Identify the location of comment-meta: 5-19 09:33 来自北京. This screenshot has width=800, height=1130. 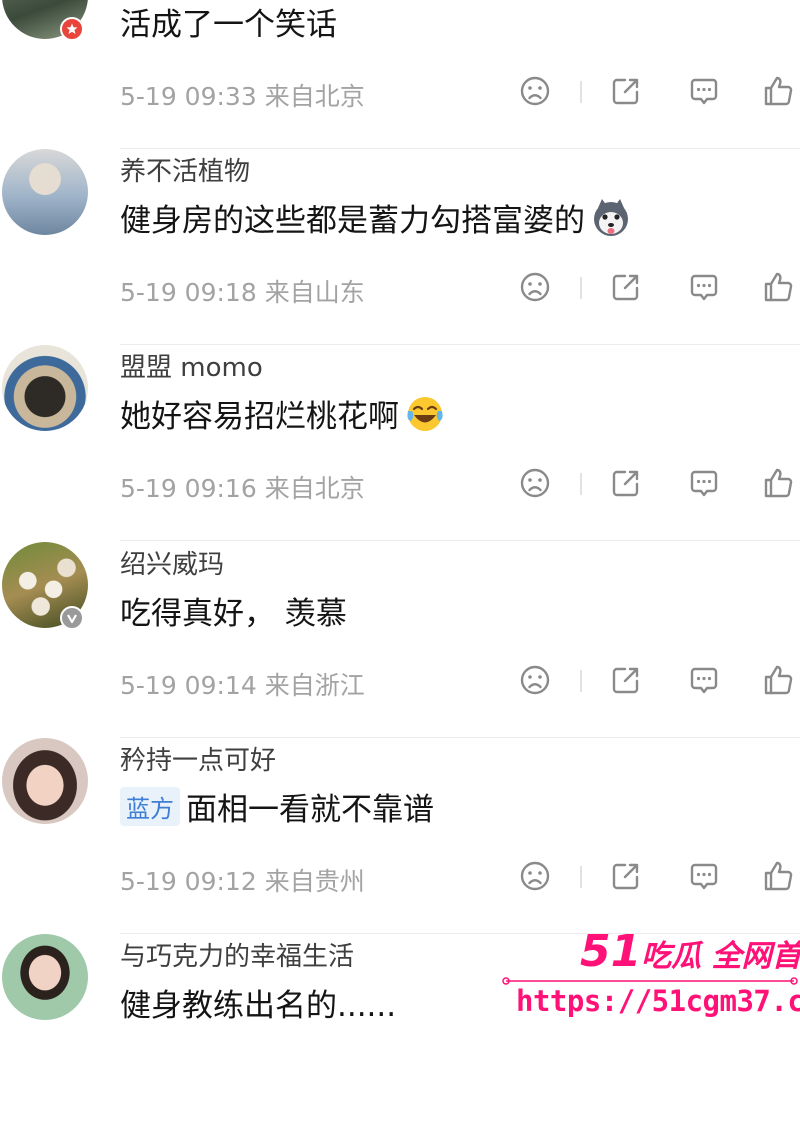
(242, 95).